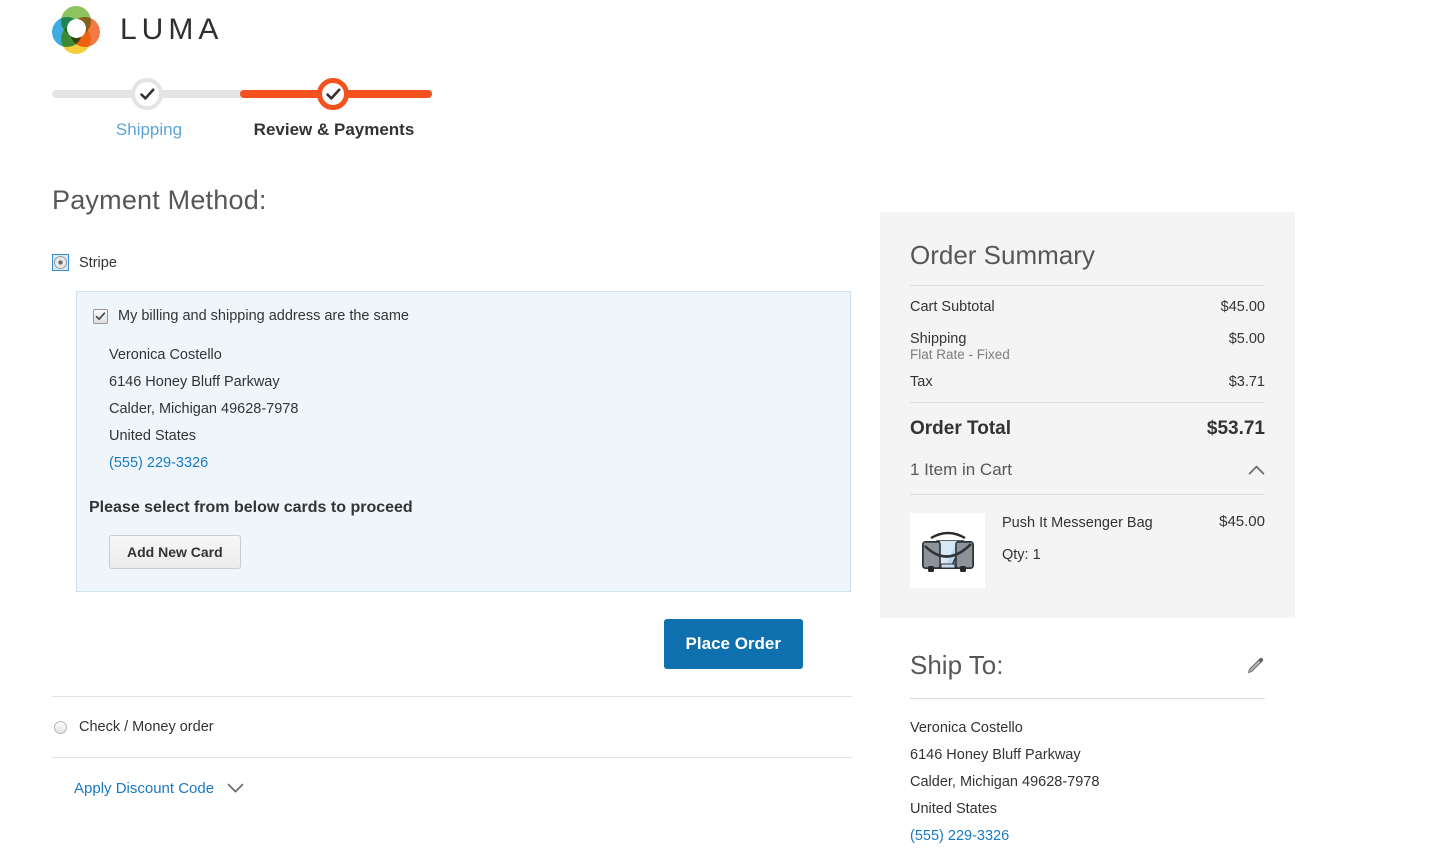 Image resolution: width=1449 pixels, height=857 pixels. I want to click on billing-same-checkbox, so click(100, 316).